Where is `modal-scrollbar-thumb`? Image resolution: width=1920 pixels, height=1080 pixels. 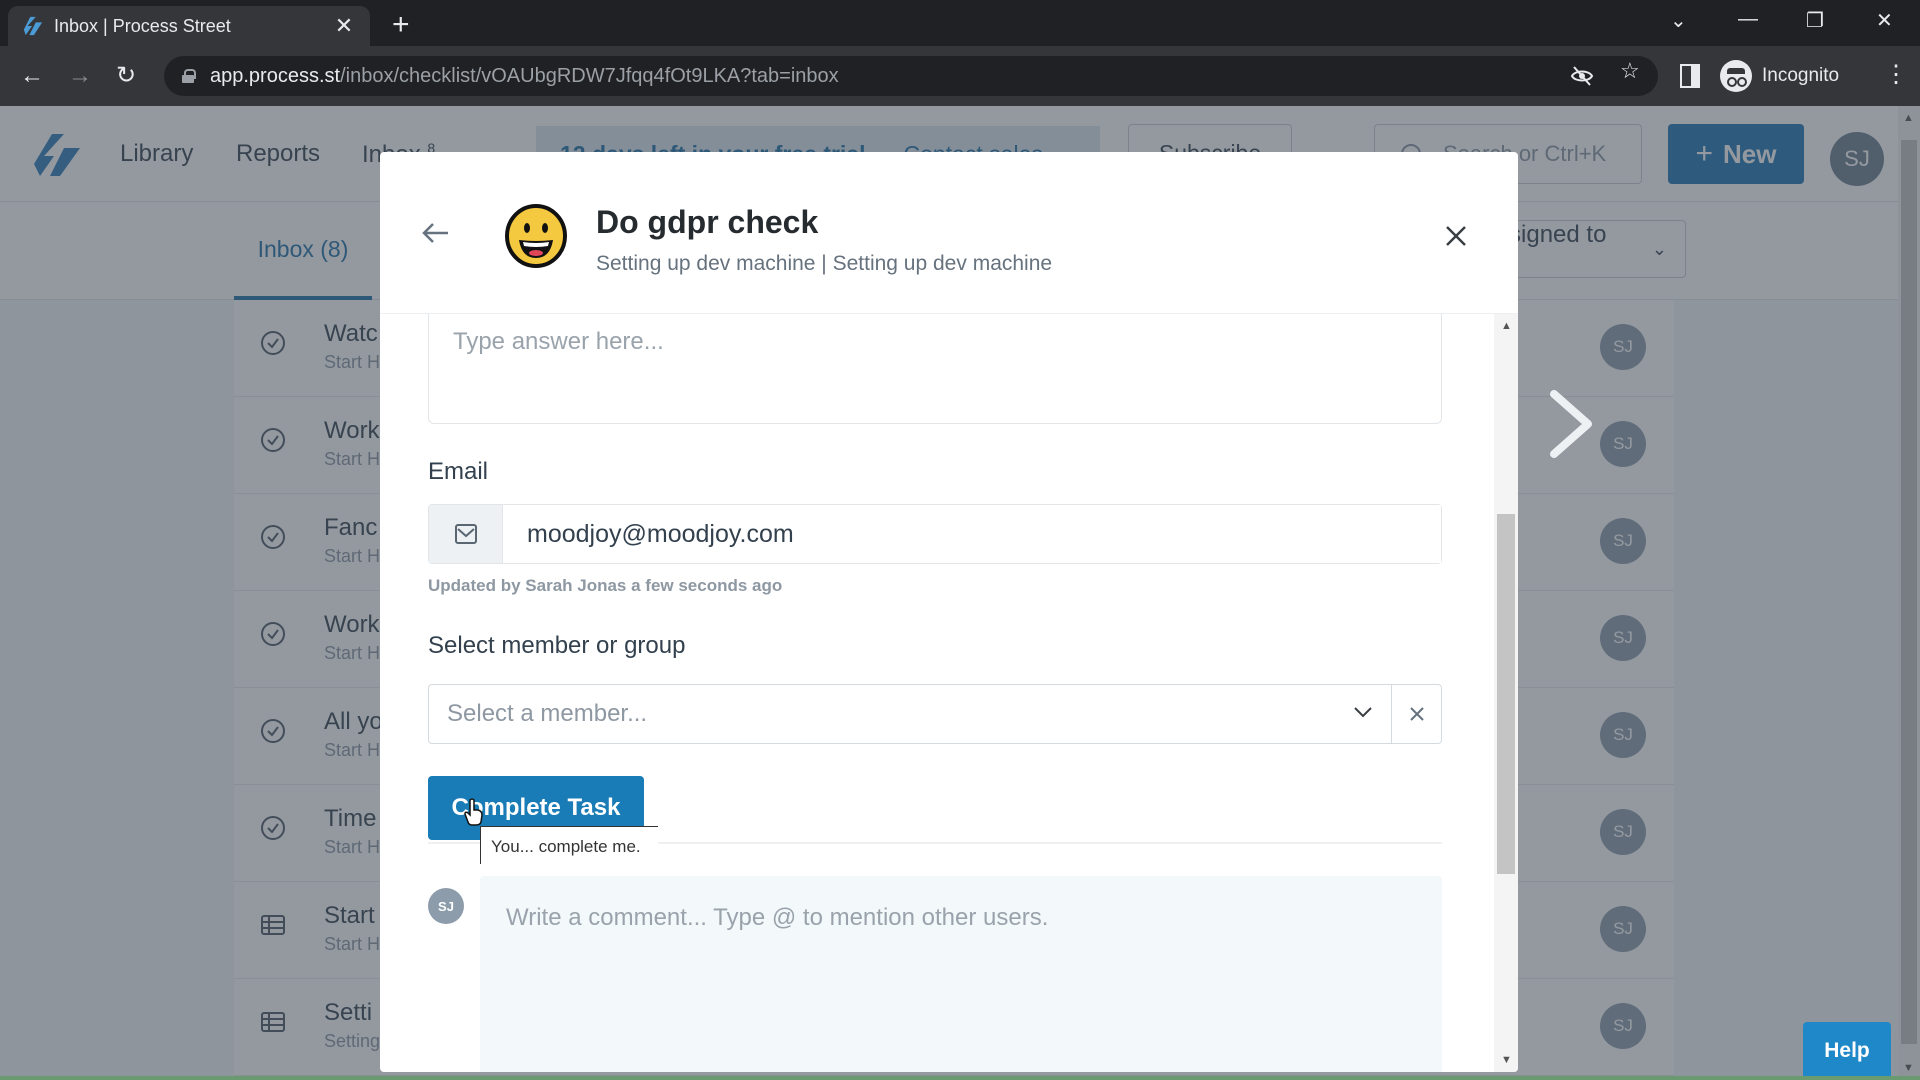 modal-scrollbar-thumb is located at coordinates (1506, 694).